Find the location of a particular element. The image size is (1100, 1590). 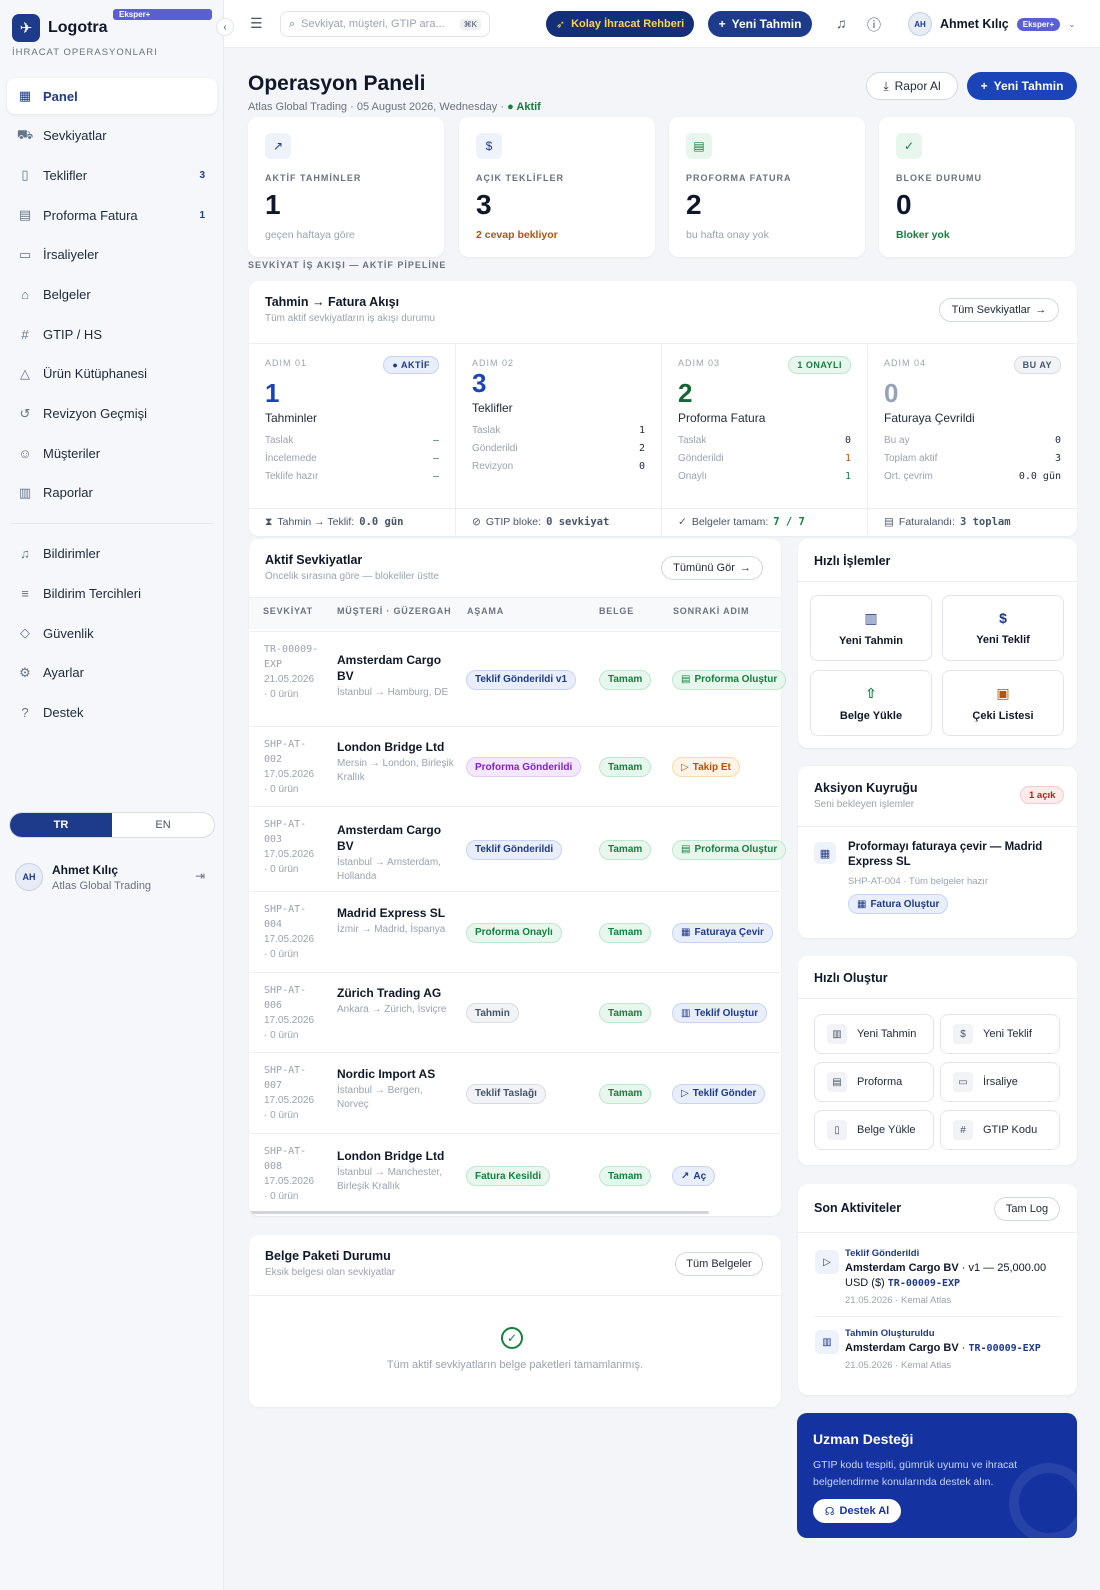

column-header: SEVKİYAT is located at coordinates (288, 611).